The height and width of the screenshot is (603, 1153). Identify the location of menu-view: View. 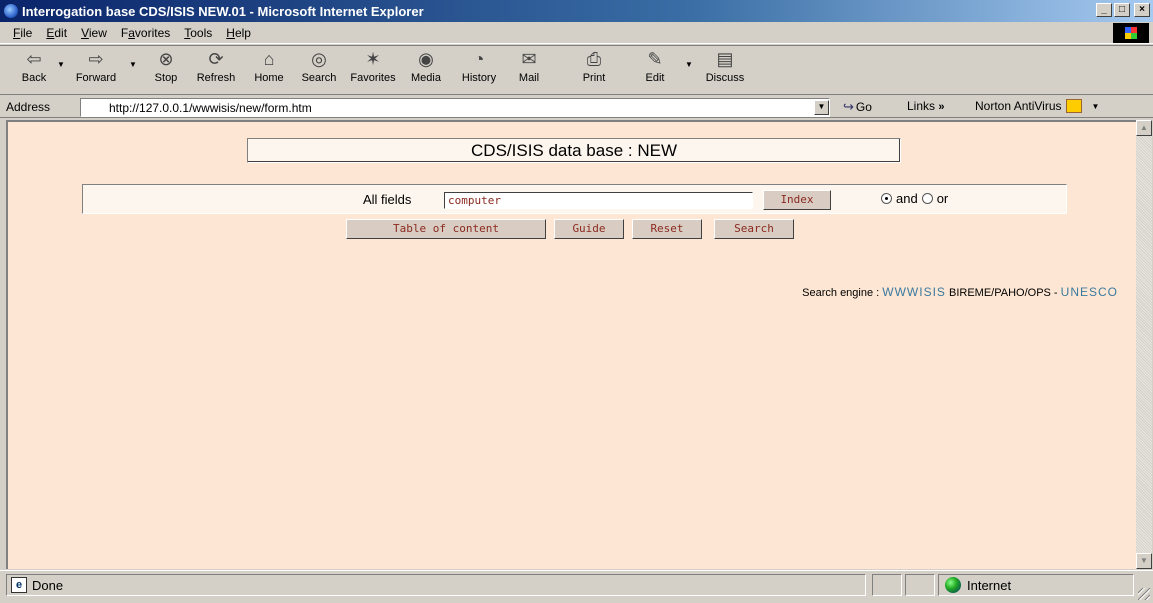
(94, 33).